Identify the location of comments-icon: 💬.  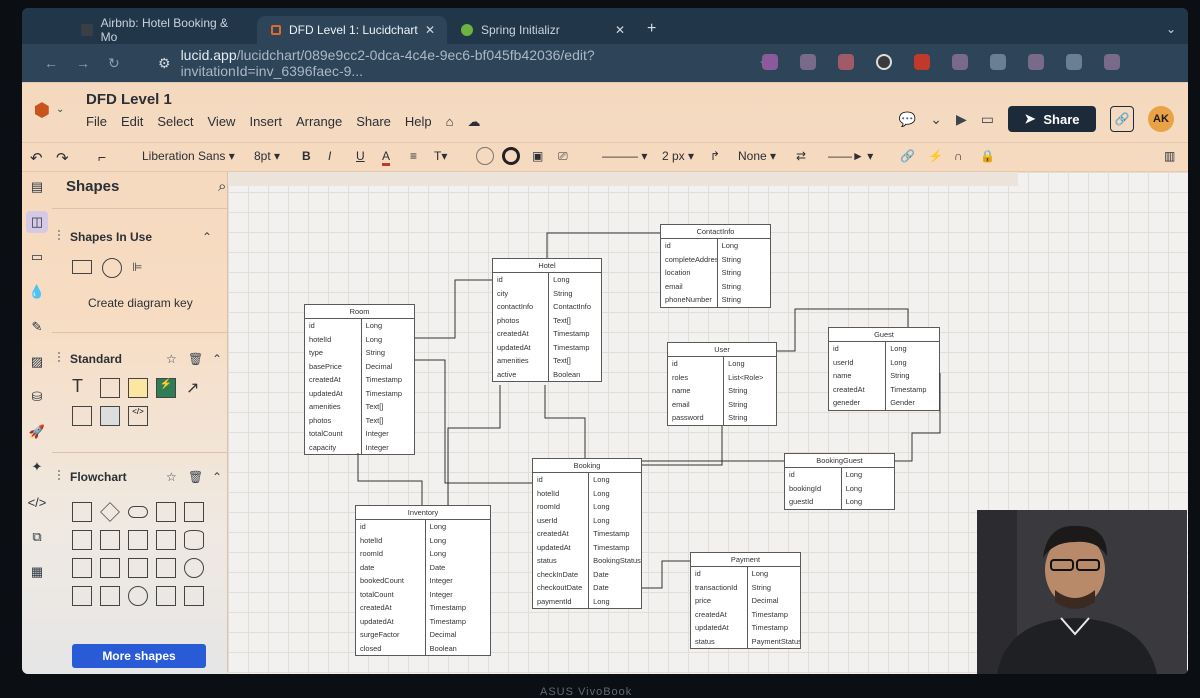
(907, 119).